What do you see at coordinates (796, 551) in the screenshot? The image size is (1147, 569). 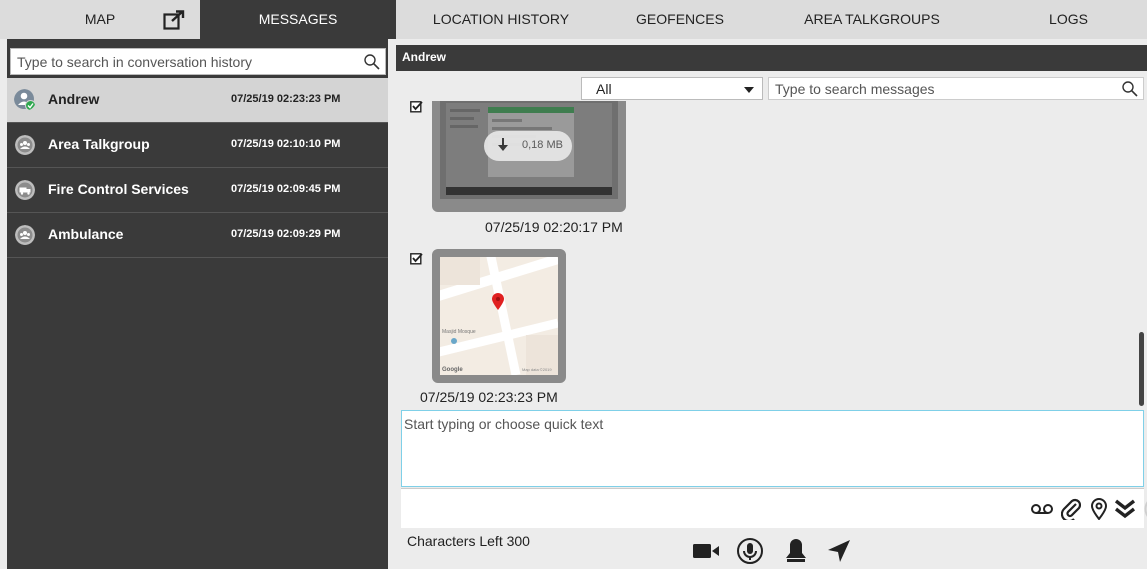 I see `alert-bell-icon` at bounding box center [796, 551].